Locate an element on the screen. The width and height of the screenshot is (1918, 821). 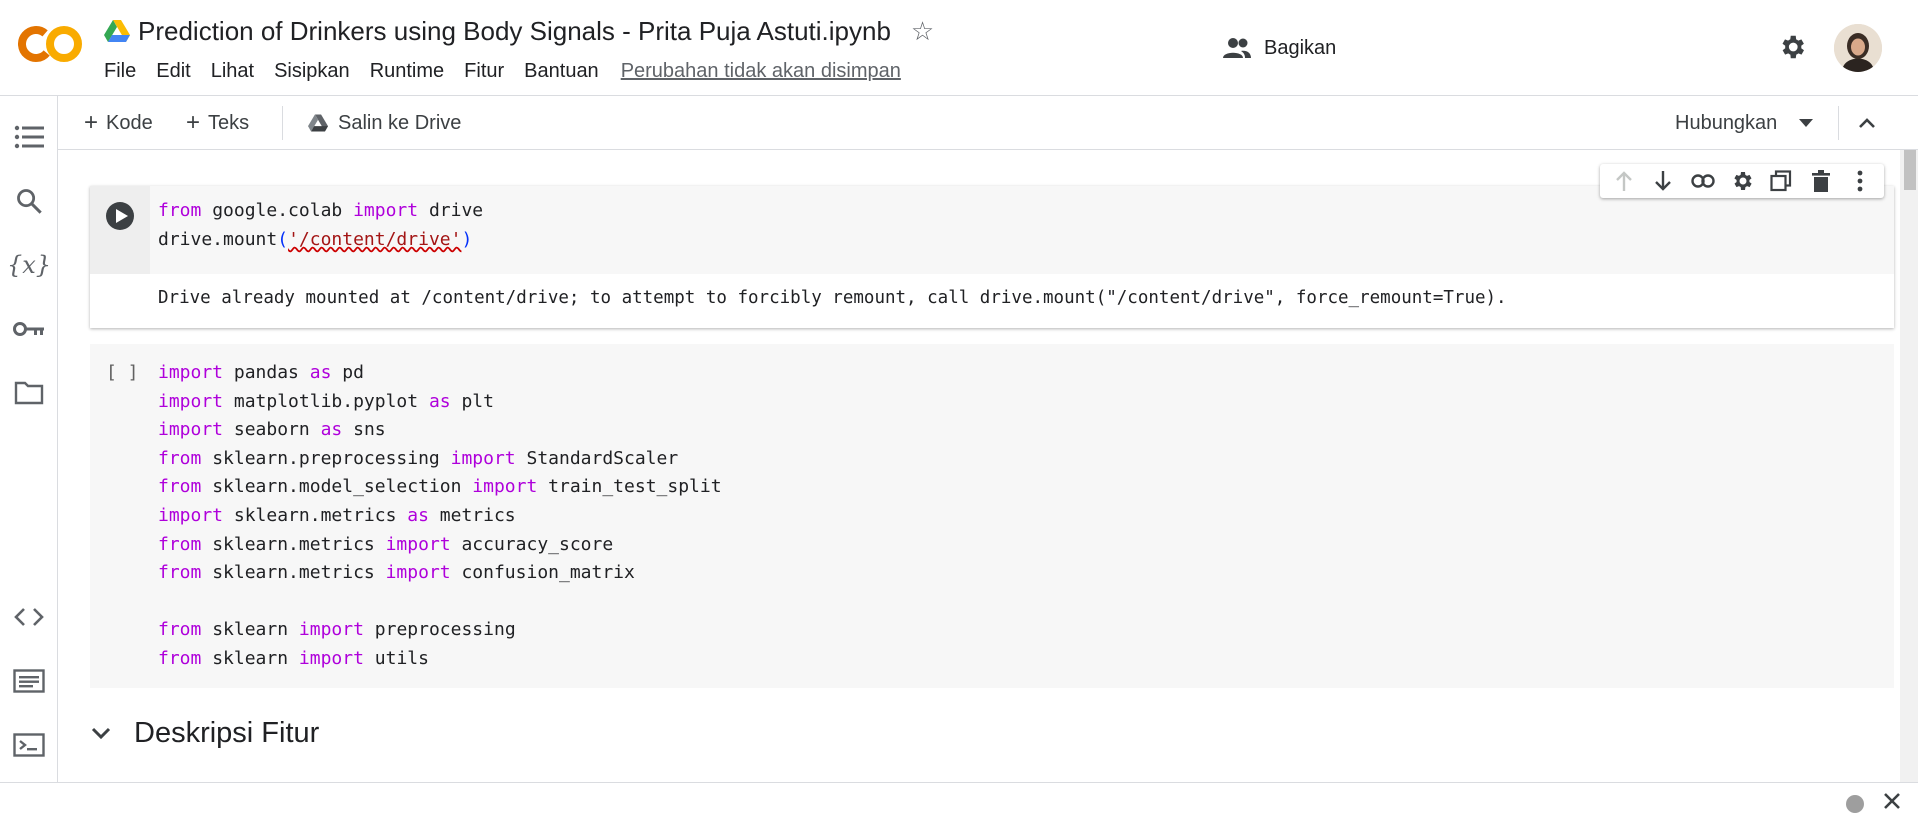
plus-icon: + is located at coordinates (91, 122).